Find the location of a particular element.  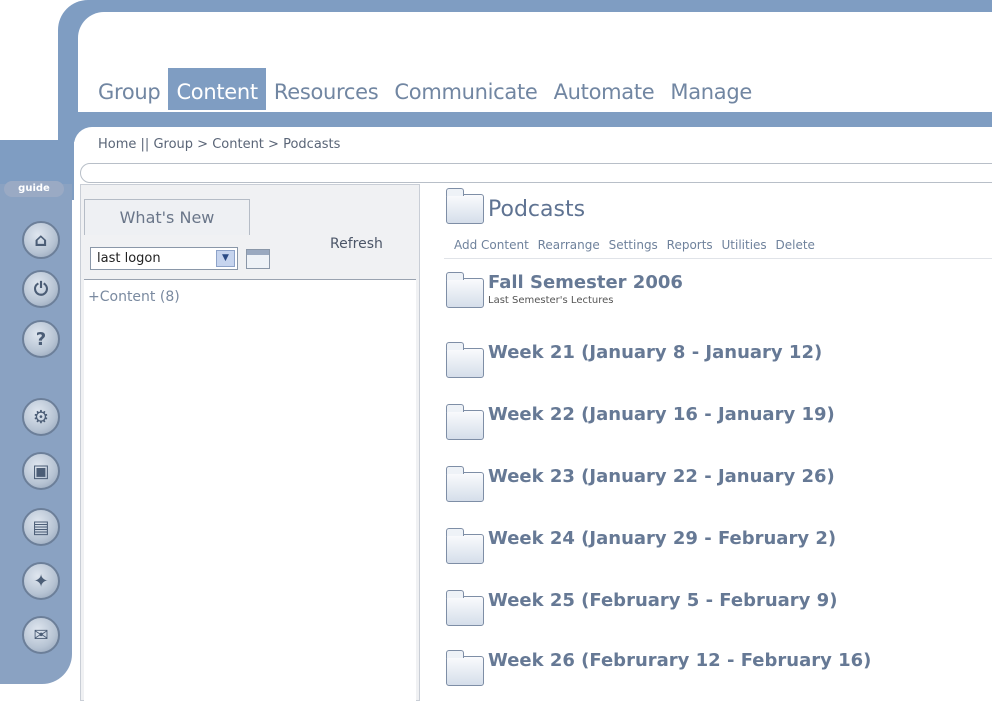

folder-row: Week 26 (Februrary 12 - February 16) is located at coordinates (658, 668).